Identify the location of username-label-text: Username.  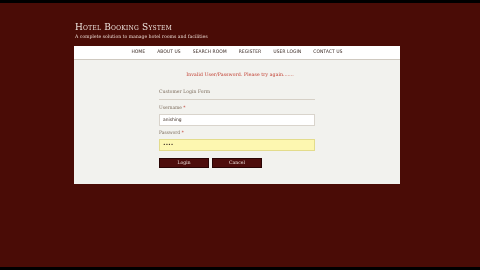
(170, 108).